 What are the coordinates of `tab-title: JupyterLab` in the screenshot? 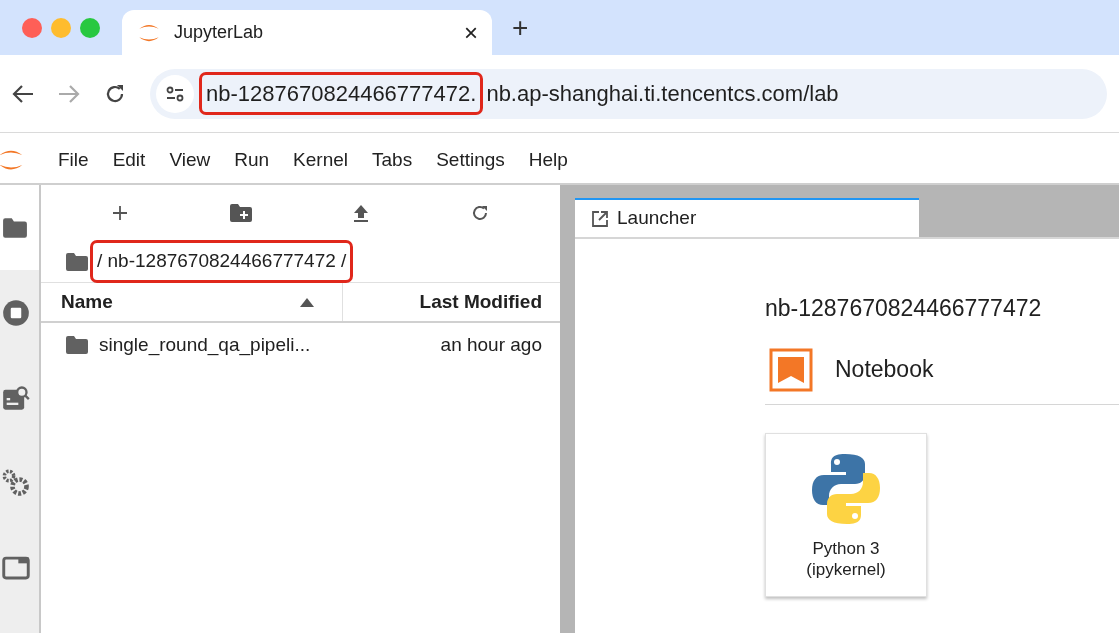 It's located at (219, 32).